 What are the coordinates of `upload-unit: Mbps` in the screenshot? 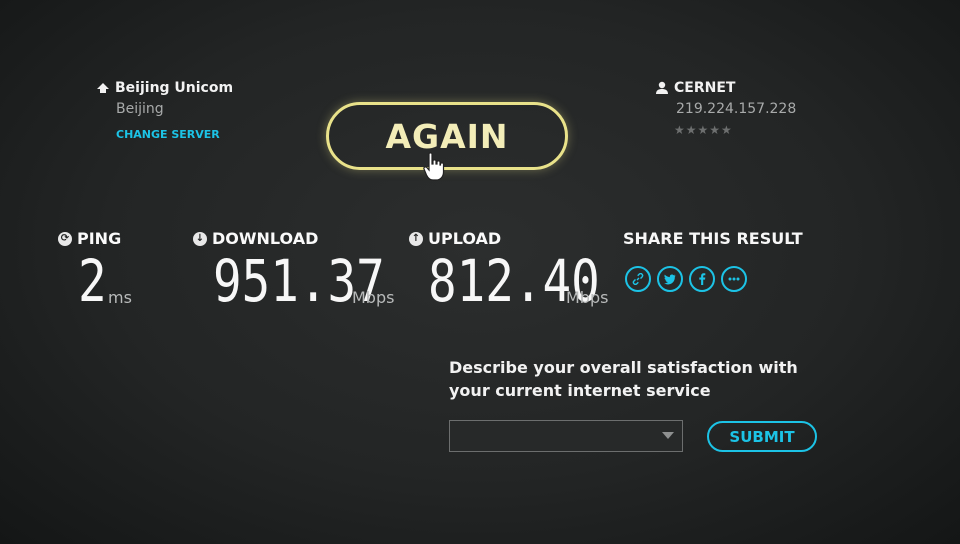 It's located at (587, 297).